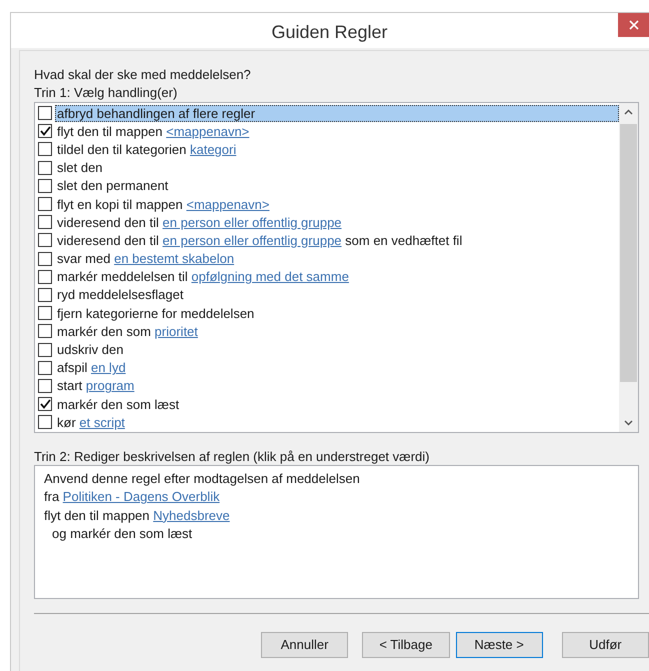 This screenshot has height=671, width=649. I want to click on action-item: markér den som prioritet, so click(337, 331).